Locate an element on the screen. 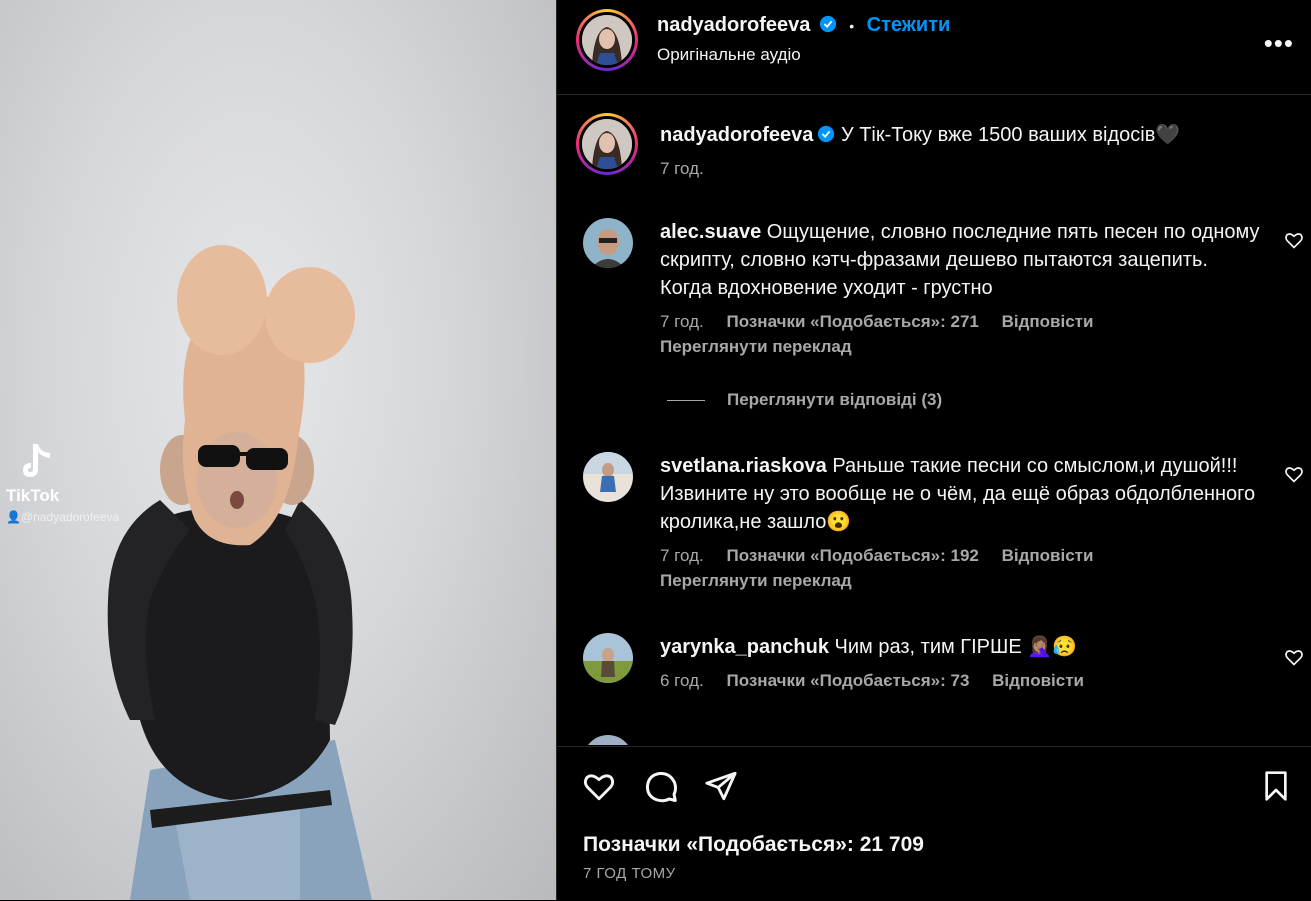 This screenshot has height=901, width=1311. bookmark-icon is located at coordinates (1276, 786).